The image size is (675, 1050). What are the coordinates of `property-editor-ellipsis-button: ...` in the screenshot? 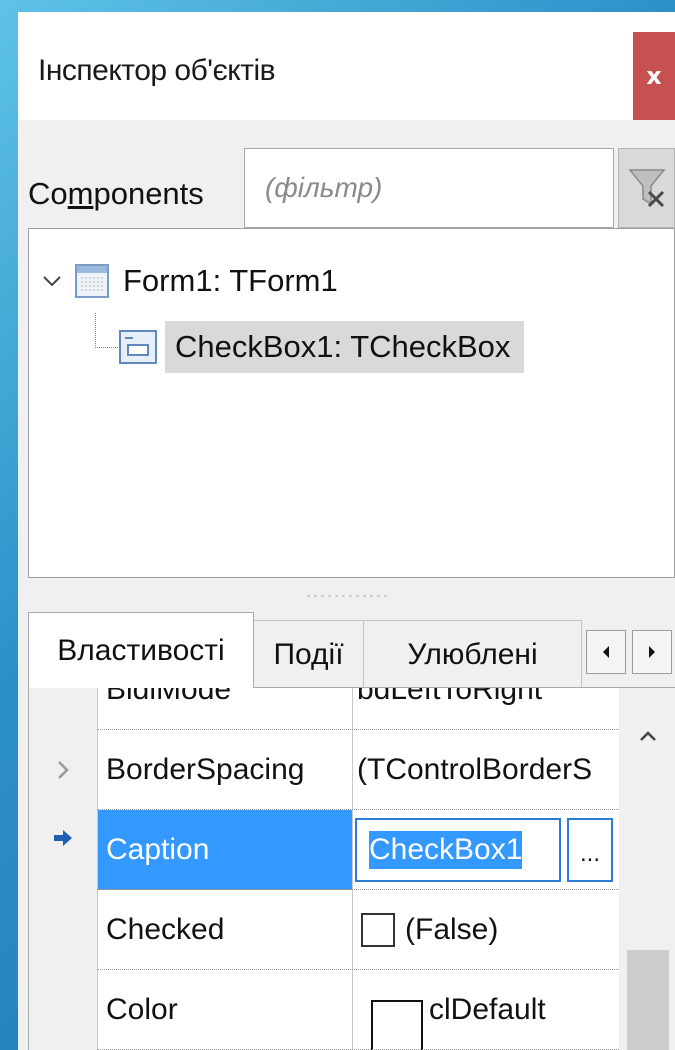 It's located at (590, 850).